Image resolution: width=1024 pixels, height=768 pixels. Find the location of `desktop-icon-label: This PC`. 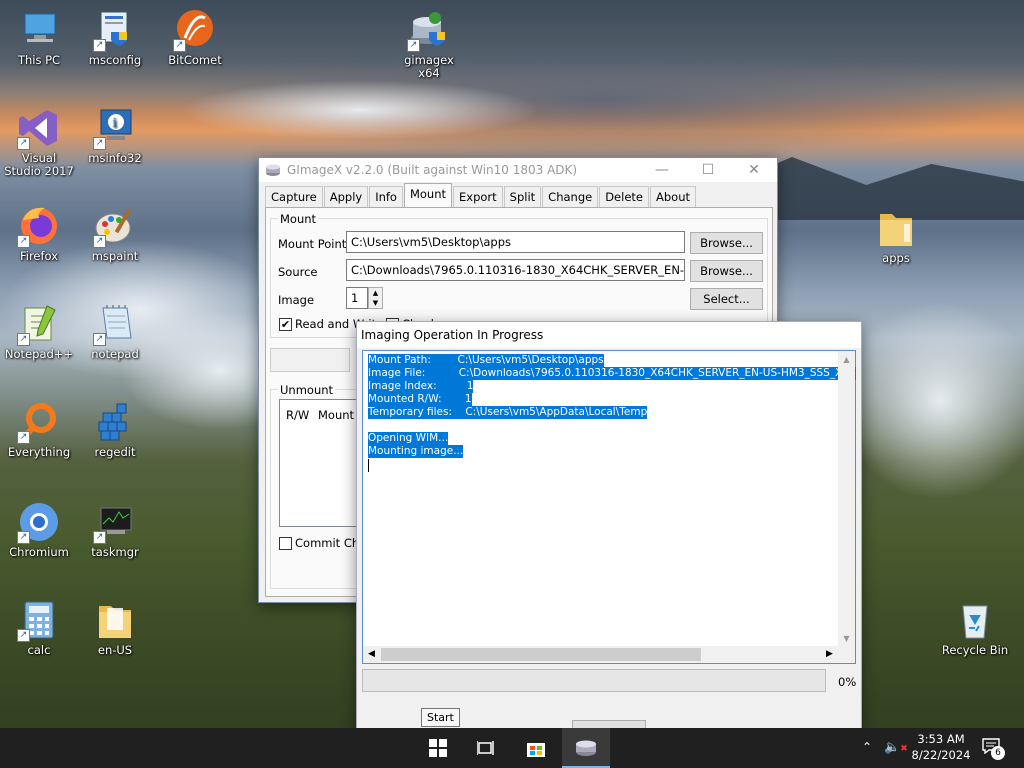

desktop-icon-label: This PC is located at coordinates (39, 60).